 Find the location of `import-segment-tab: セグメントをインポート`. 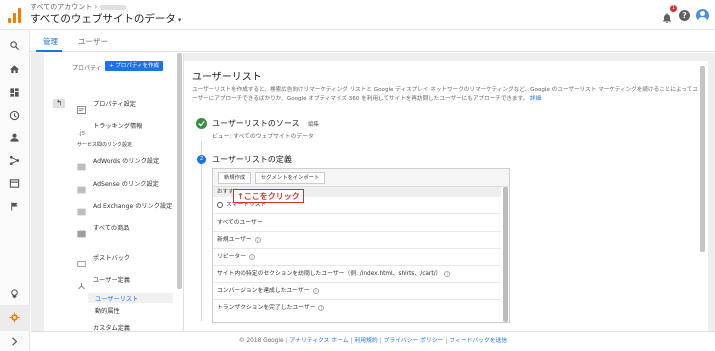

import-segment-tab: セグメントをインポート is located at coordinates (290, 178).